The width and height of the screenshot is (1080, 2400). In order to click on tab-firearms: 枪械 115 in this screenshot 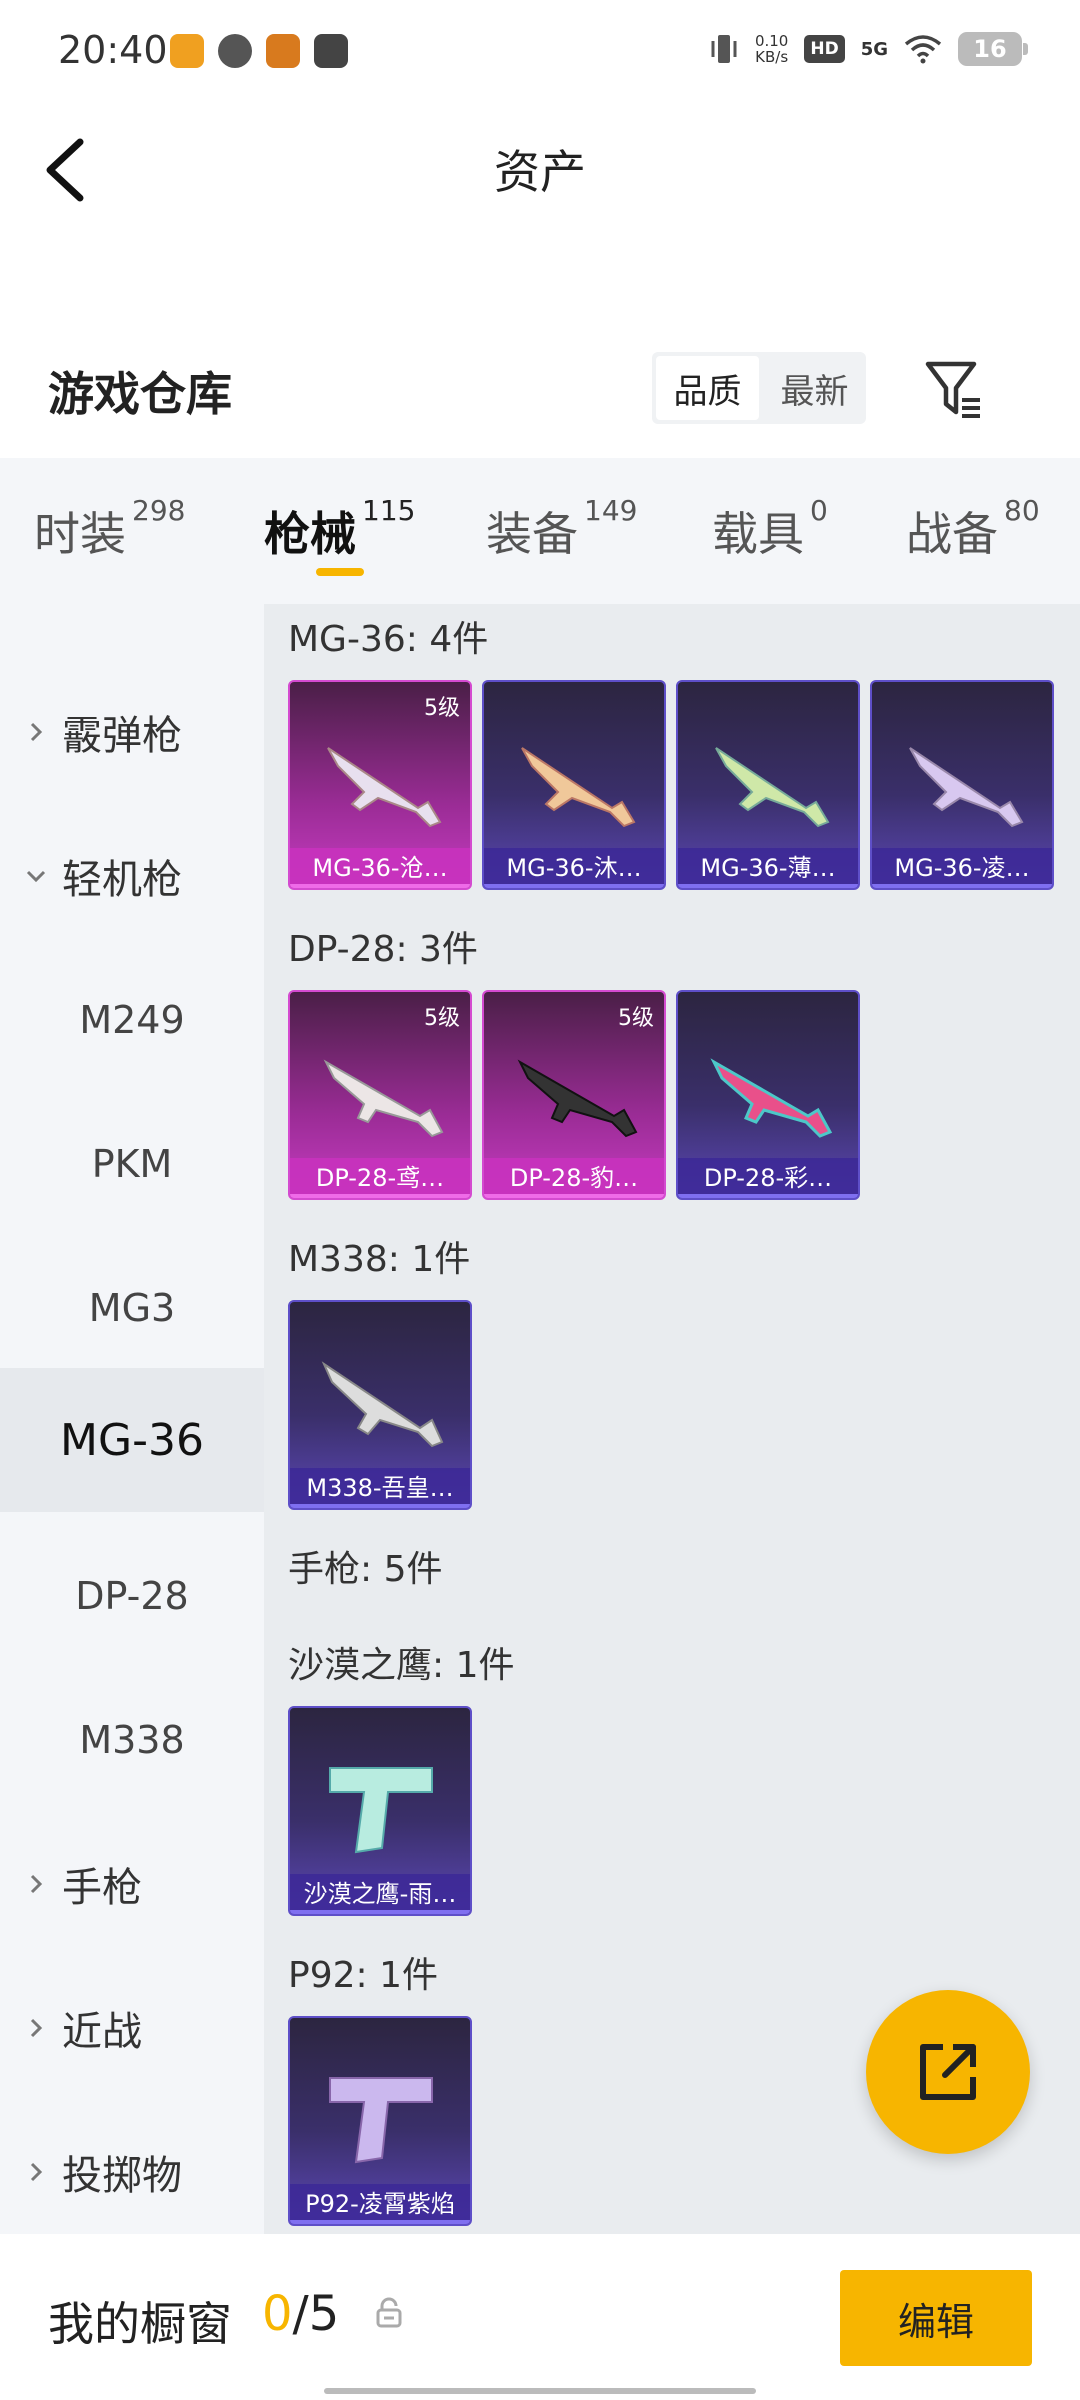, I will do `click(339, 529)`.